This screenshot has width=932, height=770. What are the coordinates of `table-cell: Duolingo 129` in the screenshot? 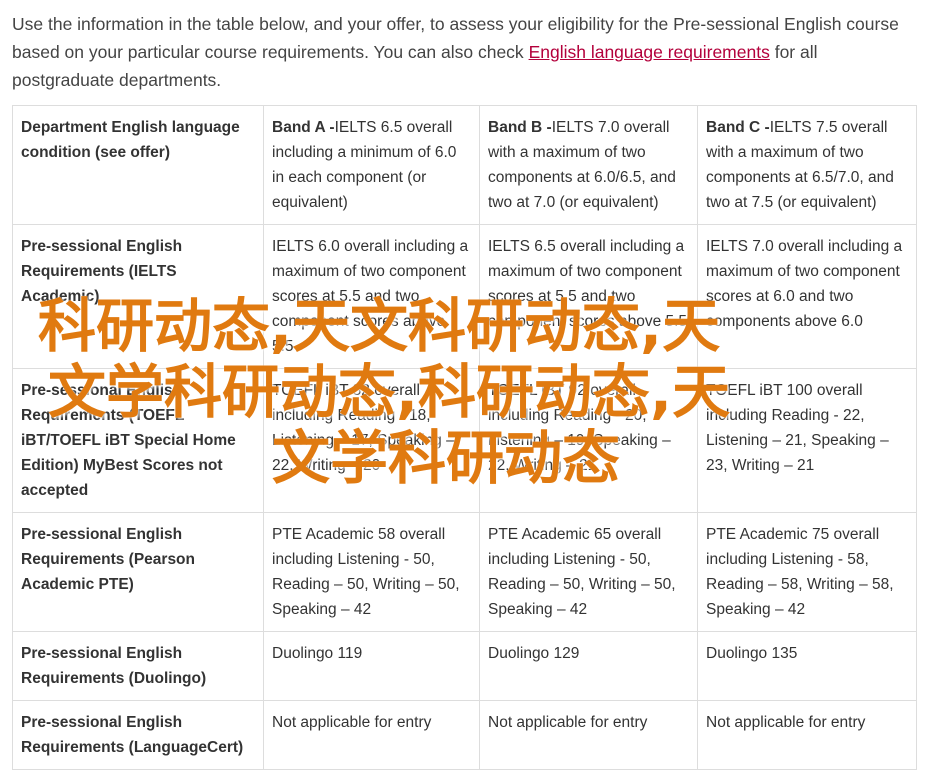 It's located at (588, 666).